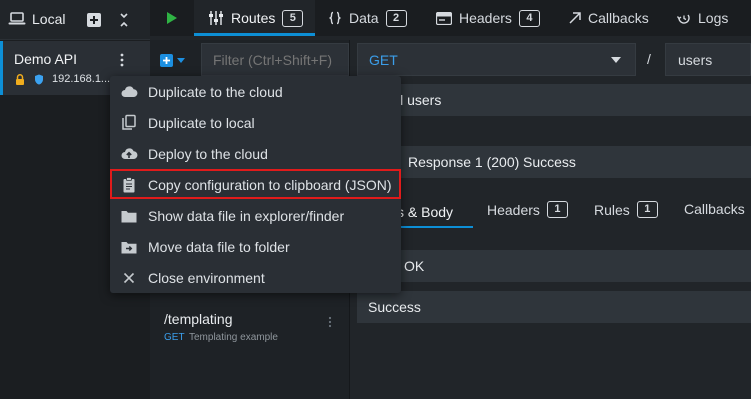 Image resolution: width=751 pixels, height=399 pixels. I want to click on tab-badge: 5, so click(293, 18).